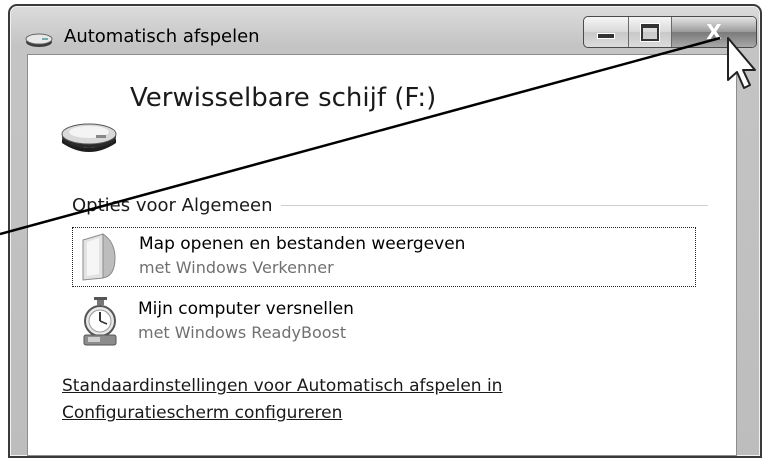 This screenshot has width=771, height=458. I want to click on caption-buttons: X, so click(670, 32).